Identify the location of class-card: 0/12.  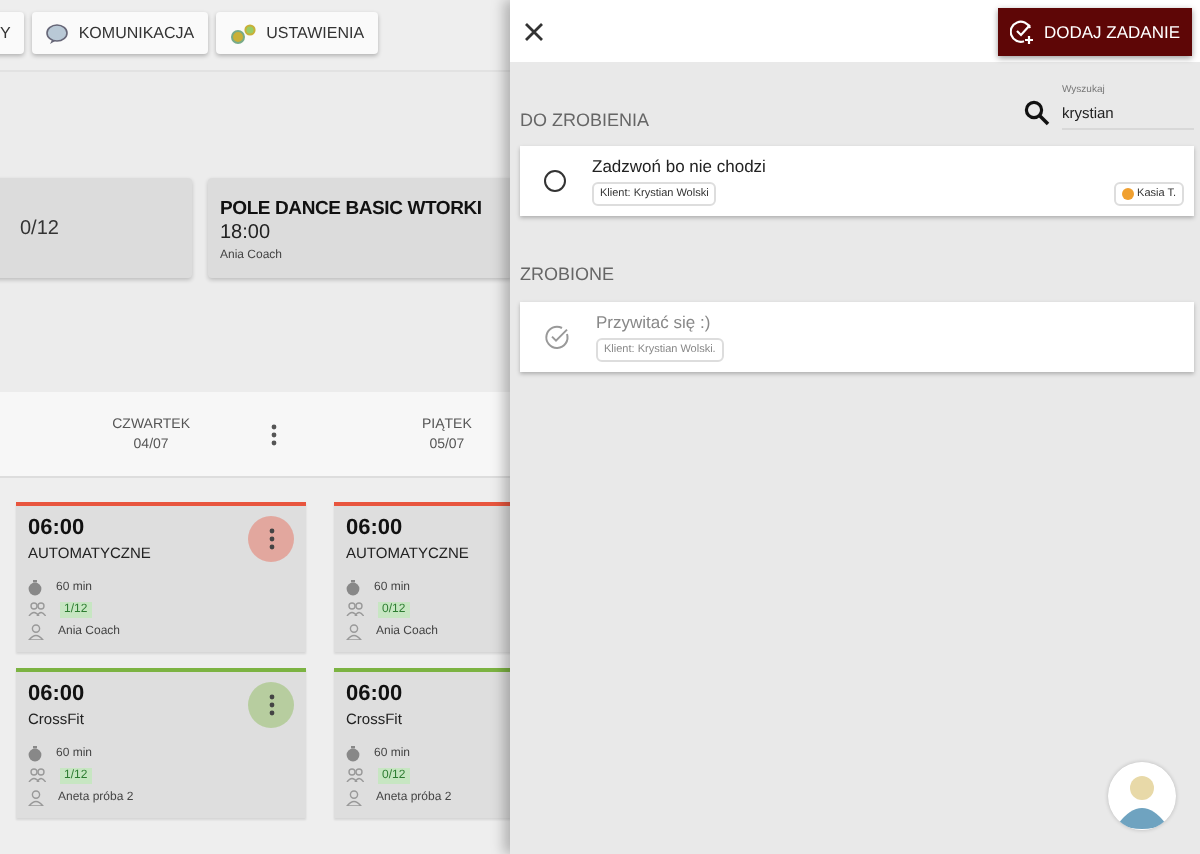
(96, 228).